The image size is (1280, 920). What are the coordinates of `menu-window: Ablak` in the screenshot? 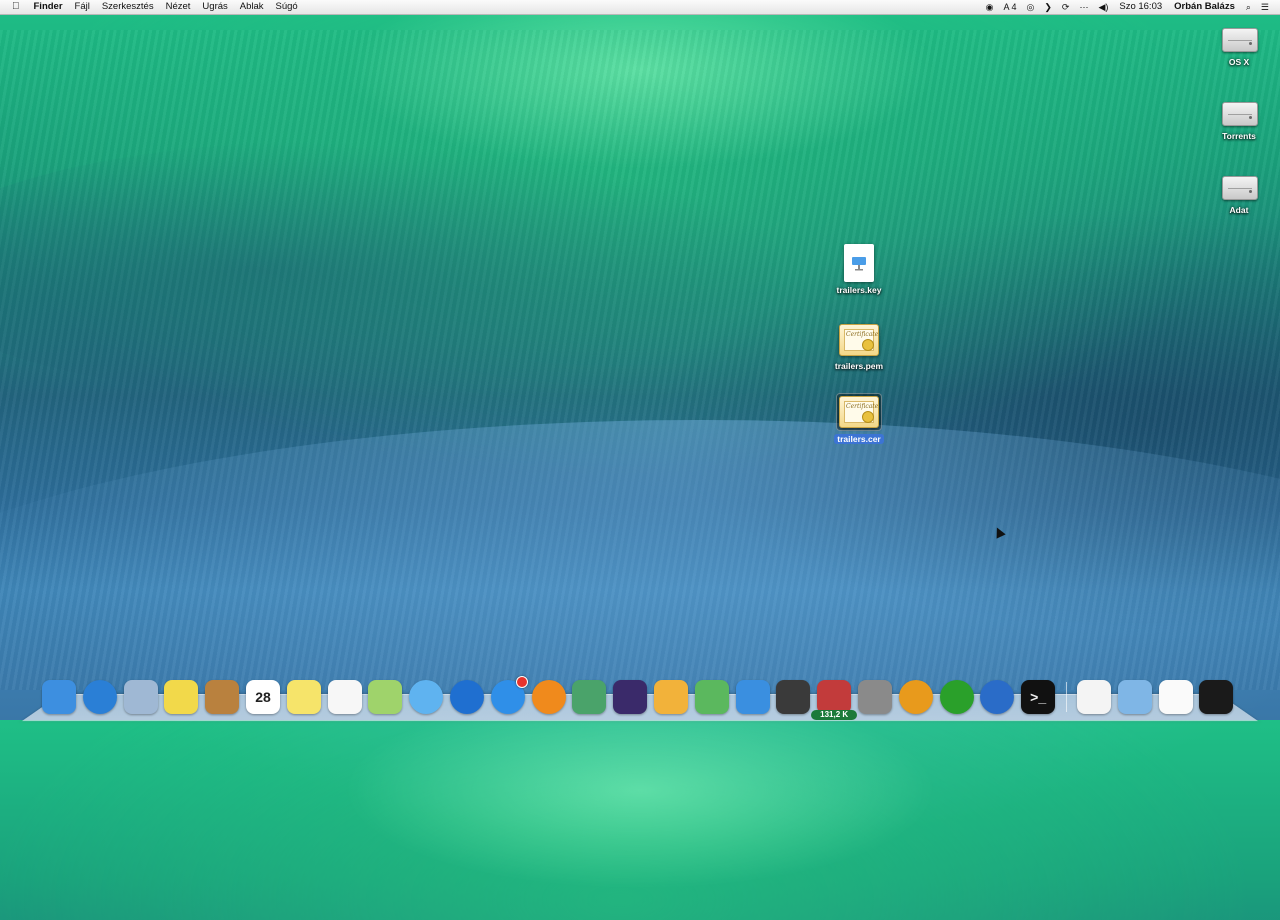 It's located at (252, 7).